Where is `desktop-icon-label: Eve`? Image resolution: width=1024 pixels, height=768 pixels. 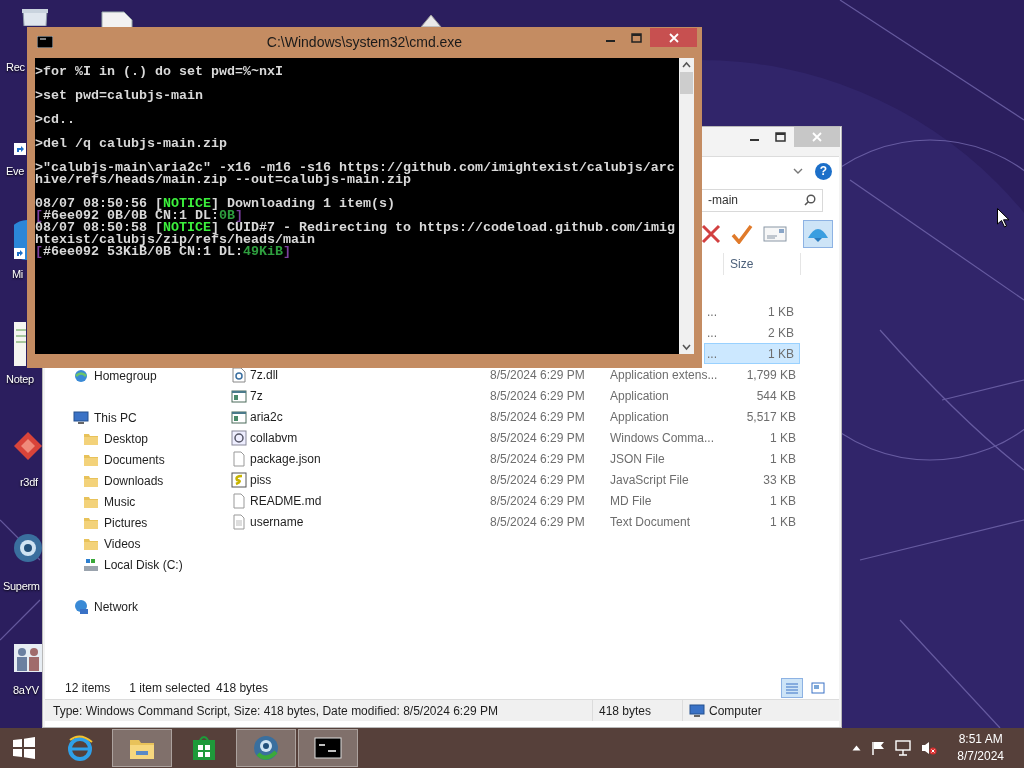 desktop-icon-label: Eve is located at coordinates (15, 171).